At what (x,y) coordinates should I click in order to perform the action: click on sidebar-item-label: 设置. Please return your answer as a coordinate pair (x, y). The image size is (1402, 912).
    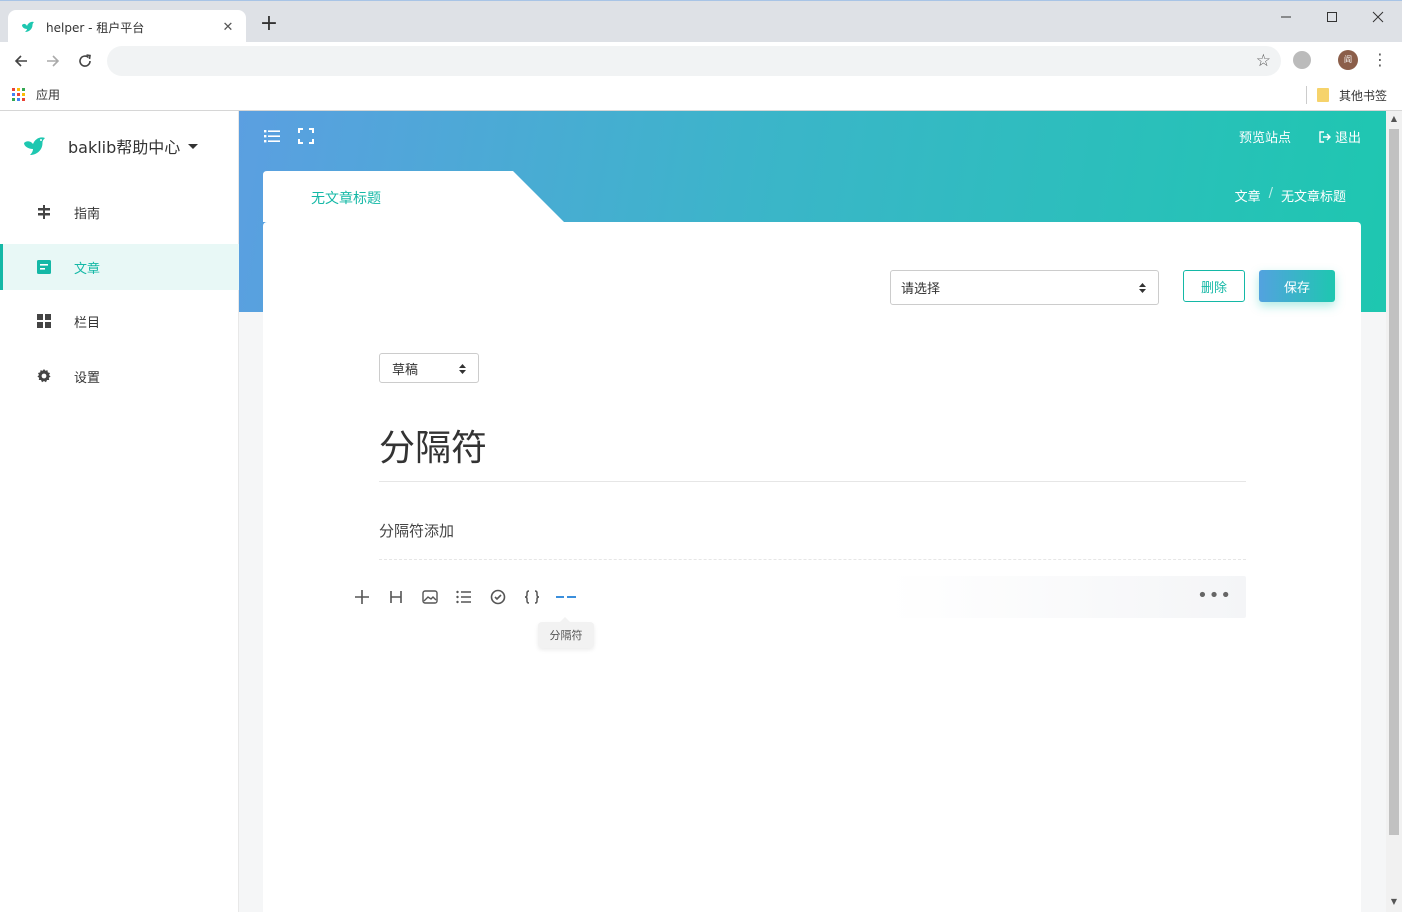
    Looking at the image, I should click on (87, 378).